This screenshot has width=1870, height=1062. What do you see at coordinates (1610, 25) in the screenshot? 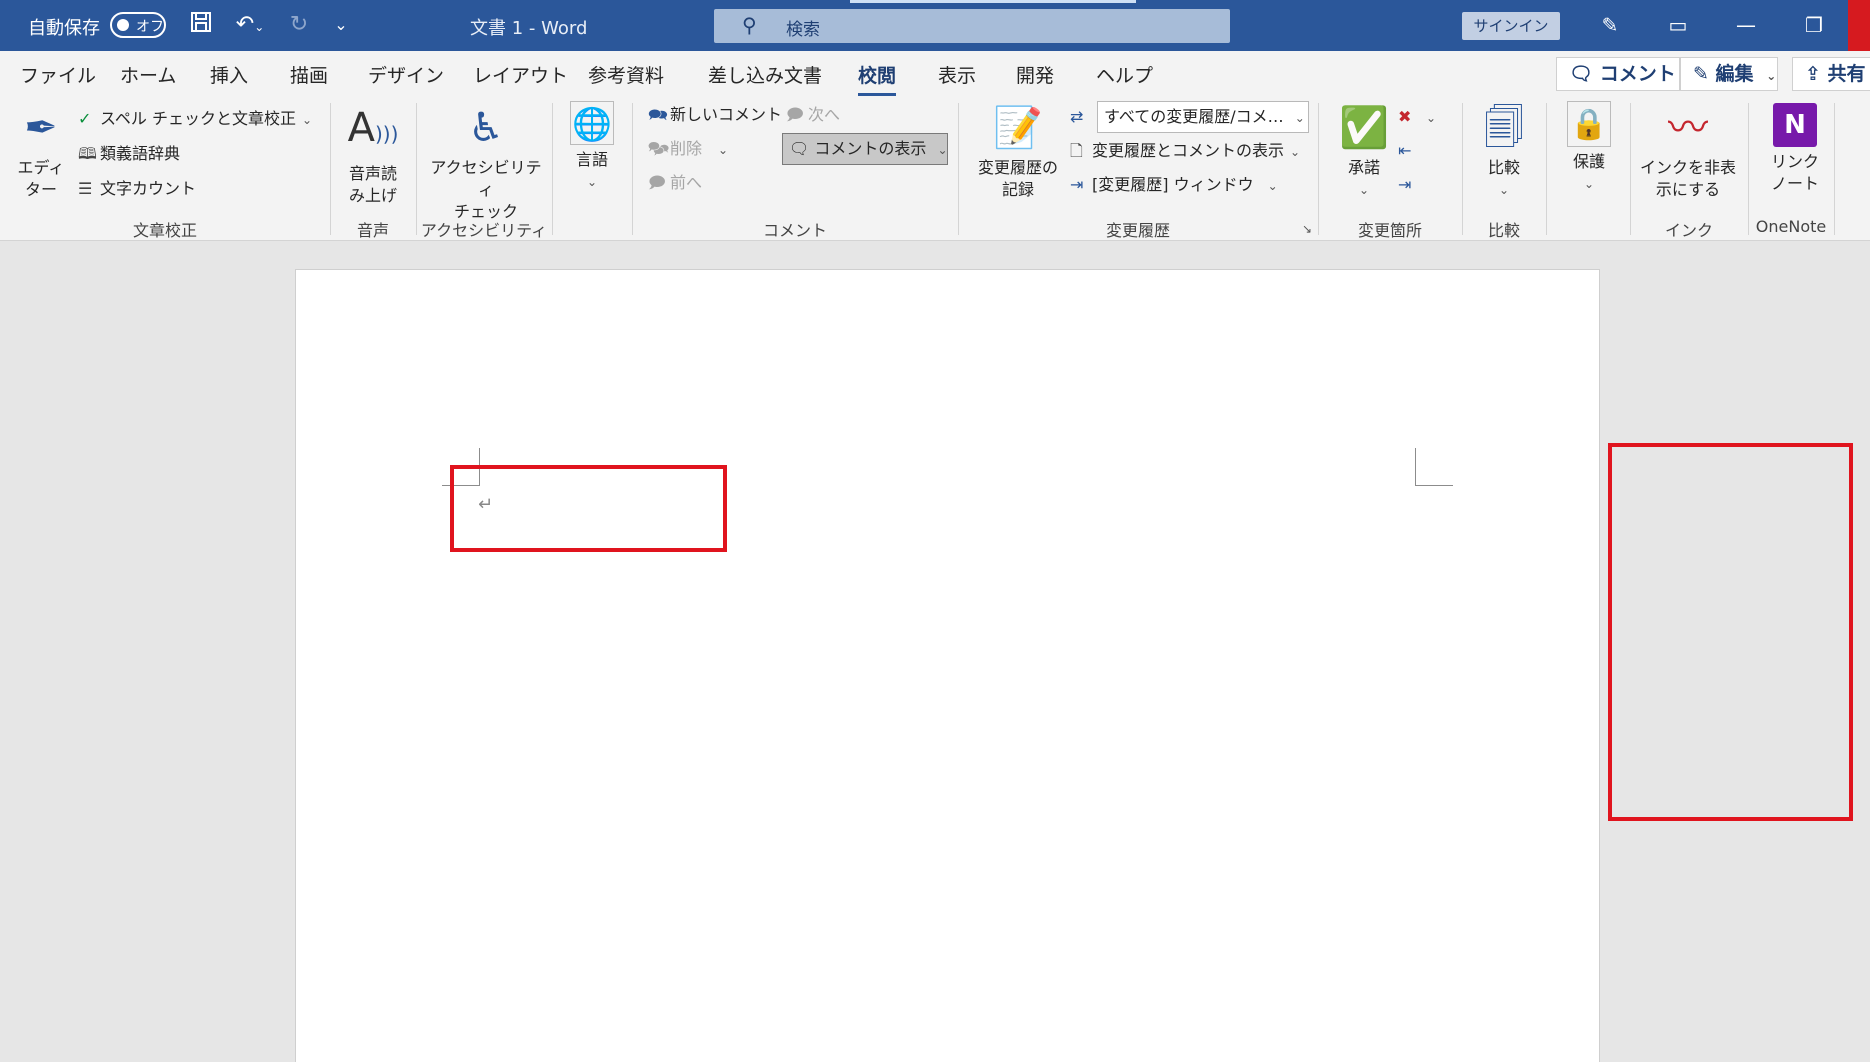
I see `pen-icon: ✎` at bounding box center [1610, 25].